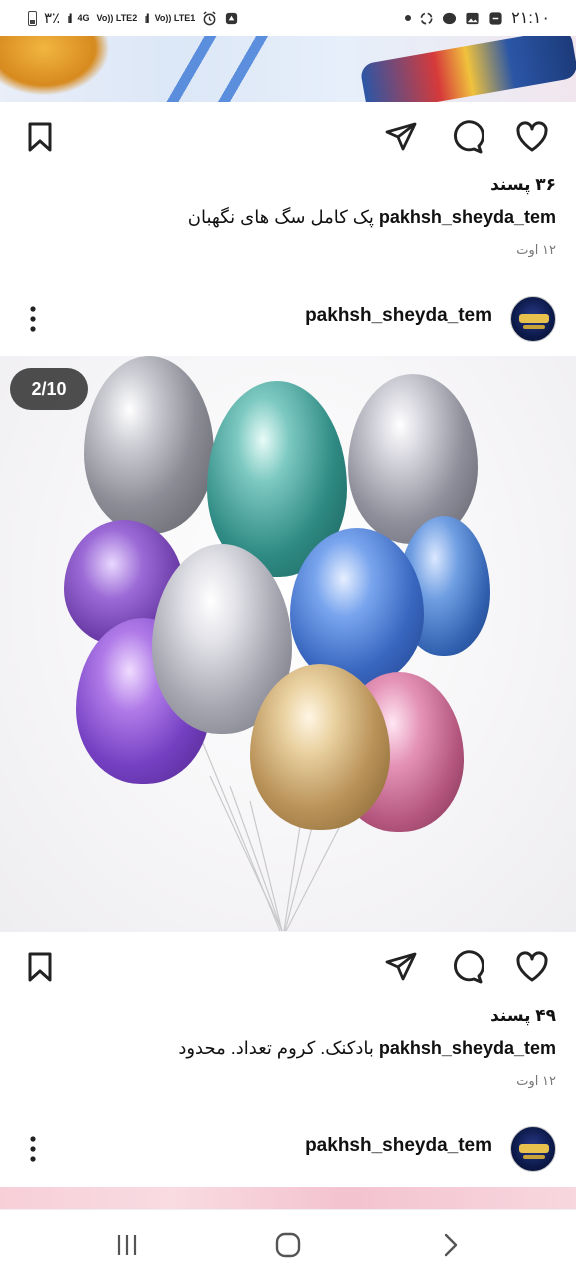  What do you see at coordinates (280, 217) in the screenshot?
I see `caption-text: پک کامل سگ های نگهبان` at bounding box center [280, 217].